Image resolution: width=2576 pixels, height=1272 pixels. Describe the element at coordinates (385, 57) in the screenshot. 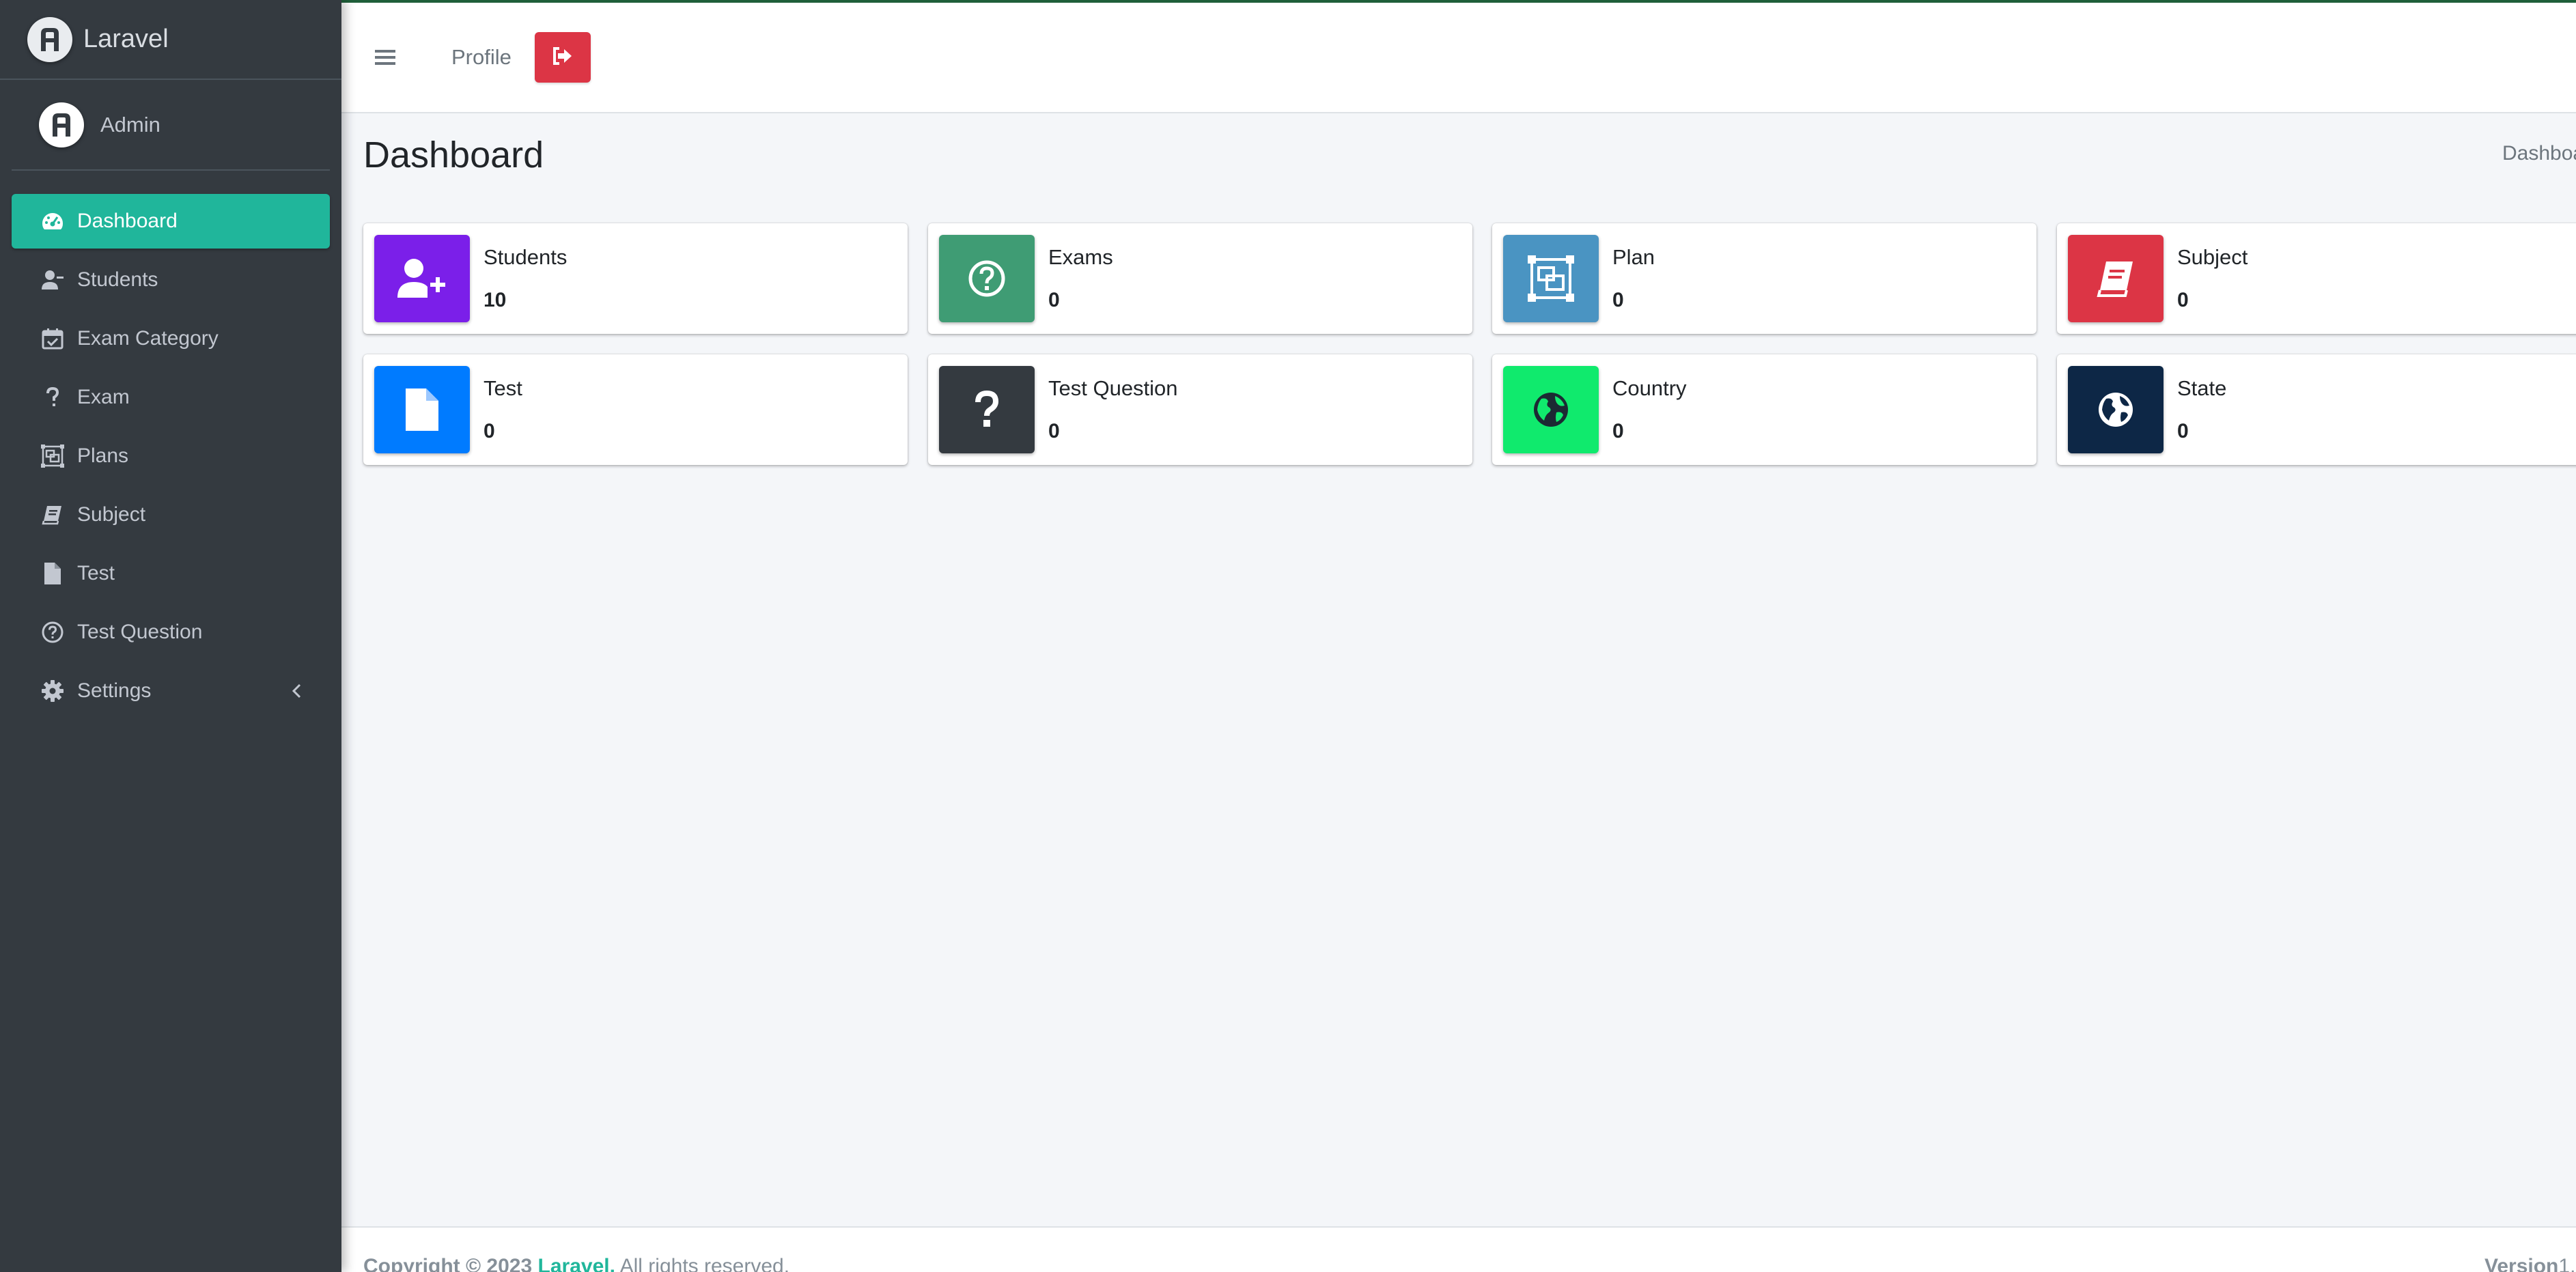

I see `hamburger-menu-icon` at that location.